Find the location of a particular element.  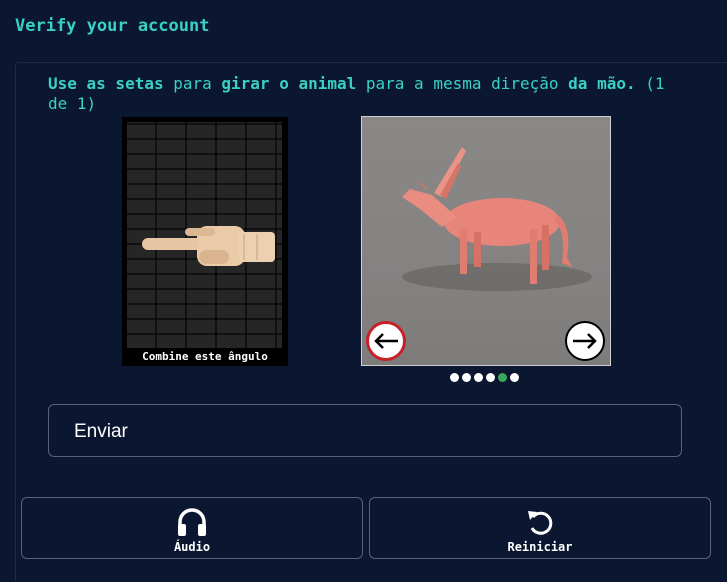

instruction-strong-3: girar o animal is located at coordinates (289, 83).